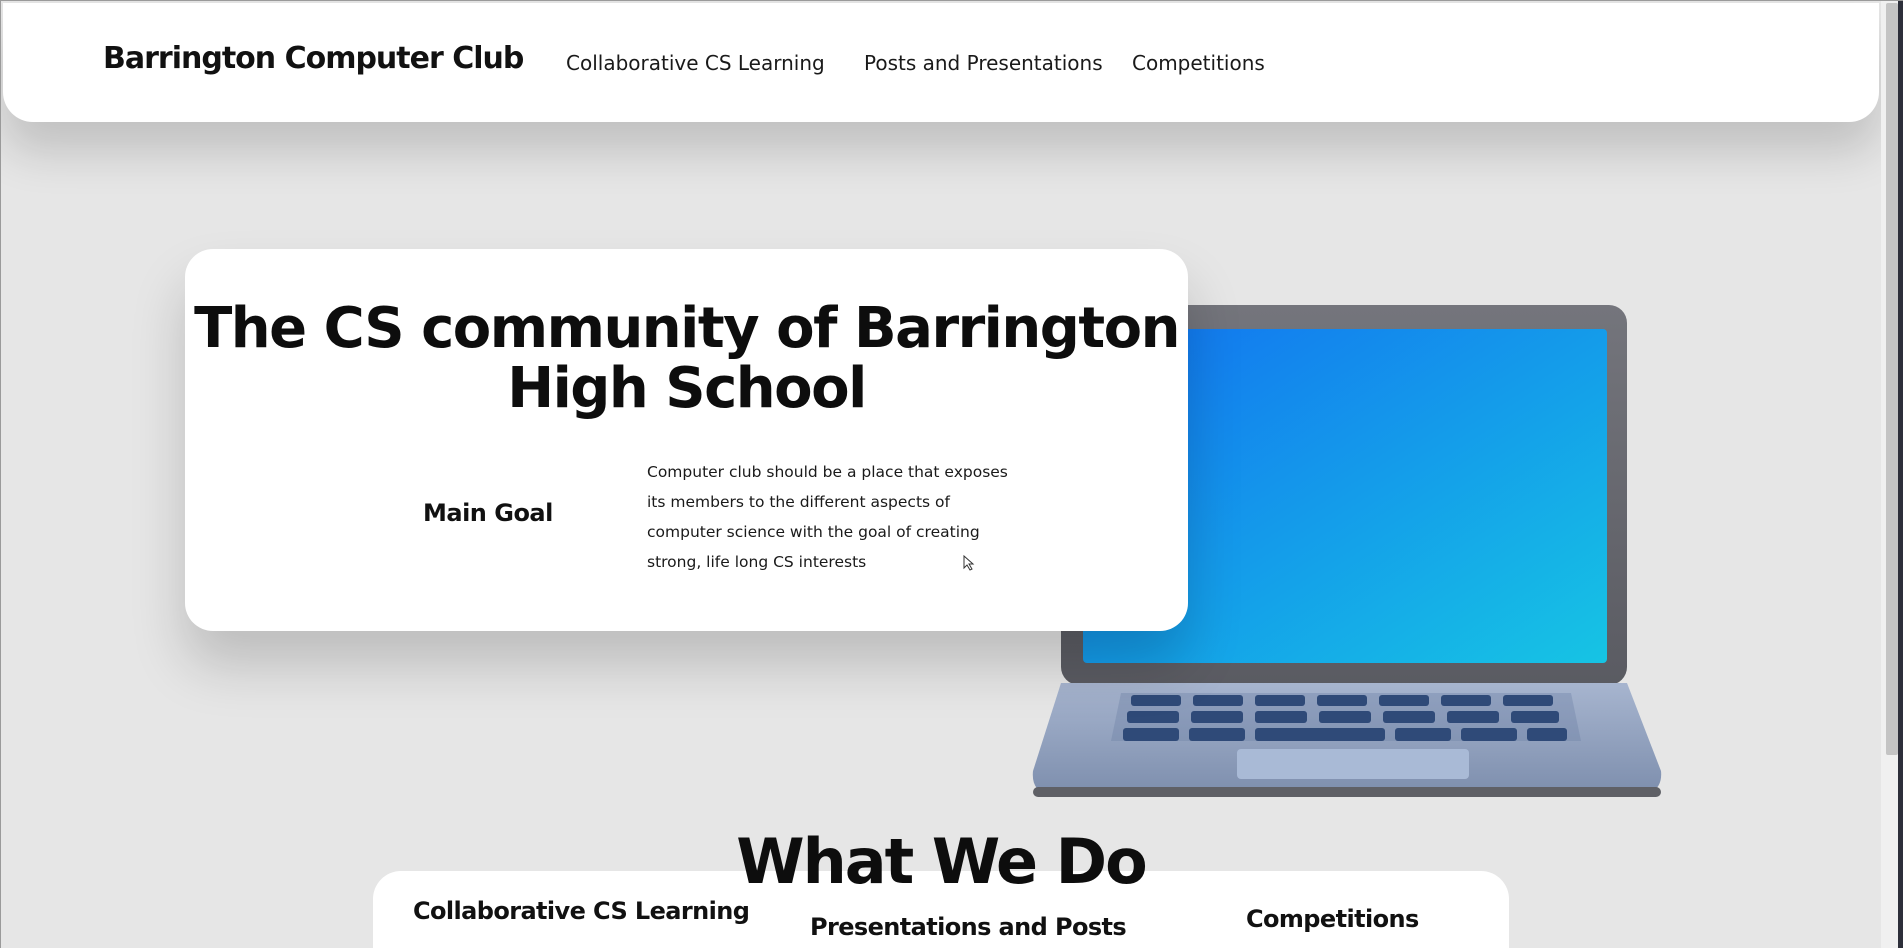  What do you see at coordinates (581, 911) in the screenshot?
I see `feature-collaborative-cs-learning: Collaborative CS Learning` at bounding box center [581, 911].